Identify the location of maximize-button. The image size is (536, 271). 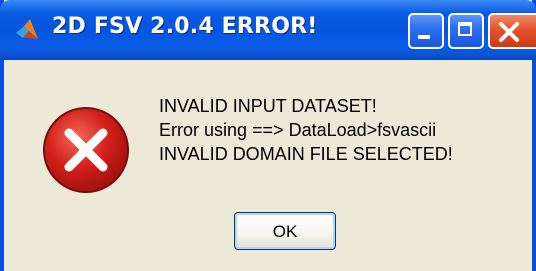
(466, 31).